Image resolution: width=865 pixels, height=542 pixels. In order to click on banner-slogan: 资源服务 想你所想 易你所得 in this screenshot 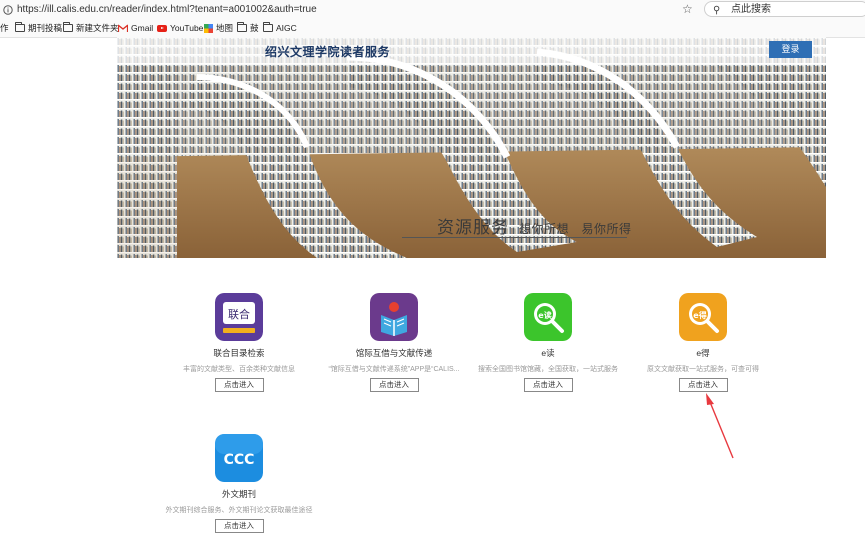, I will do `click(534, 225)`.